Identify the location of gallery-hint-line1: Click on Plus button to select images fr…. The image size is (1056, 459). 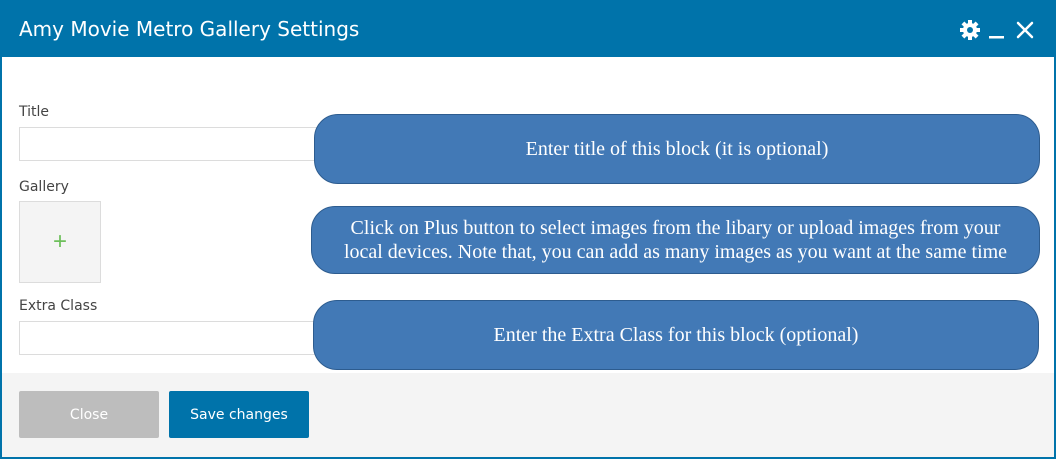
(675, 228).